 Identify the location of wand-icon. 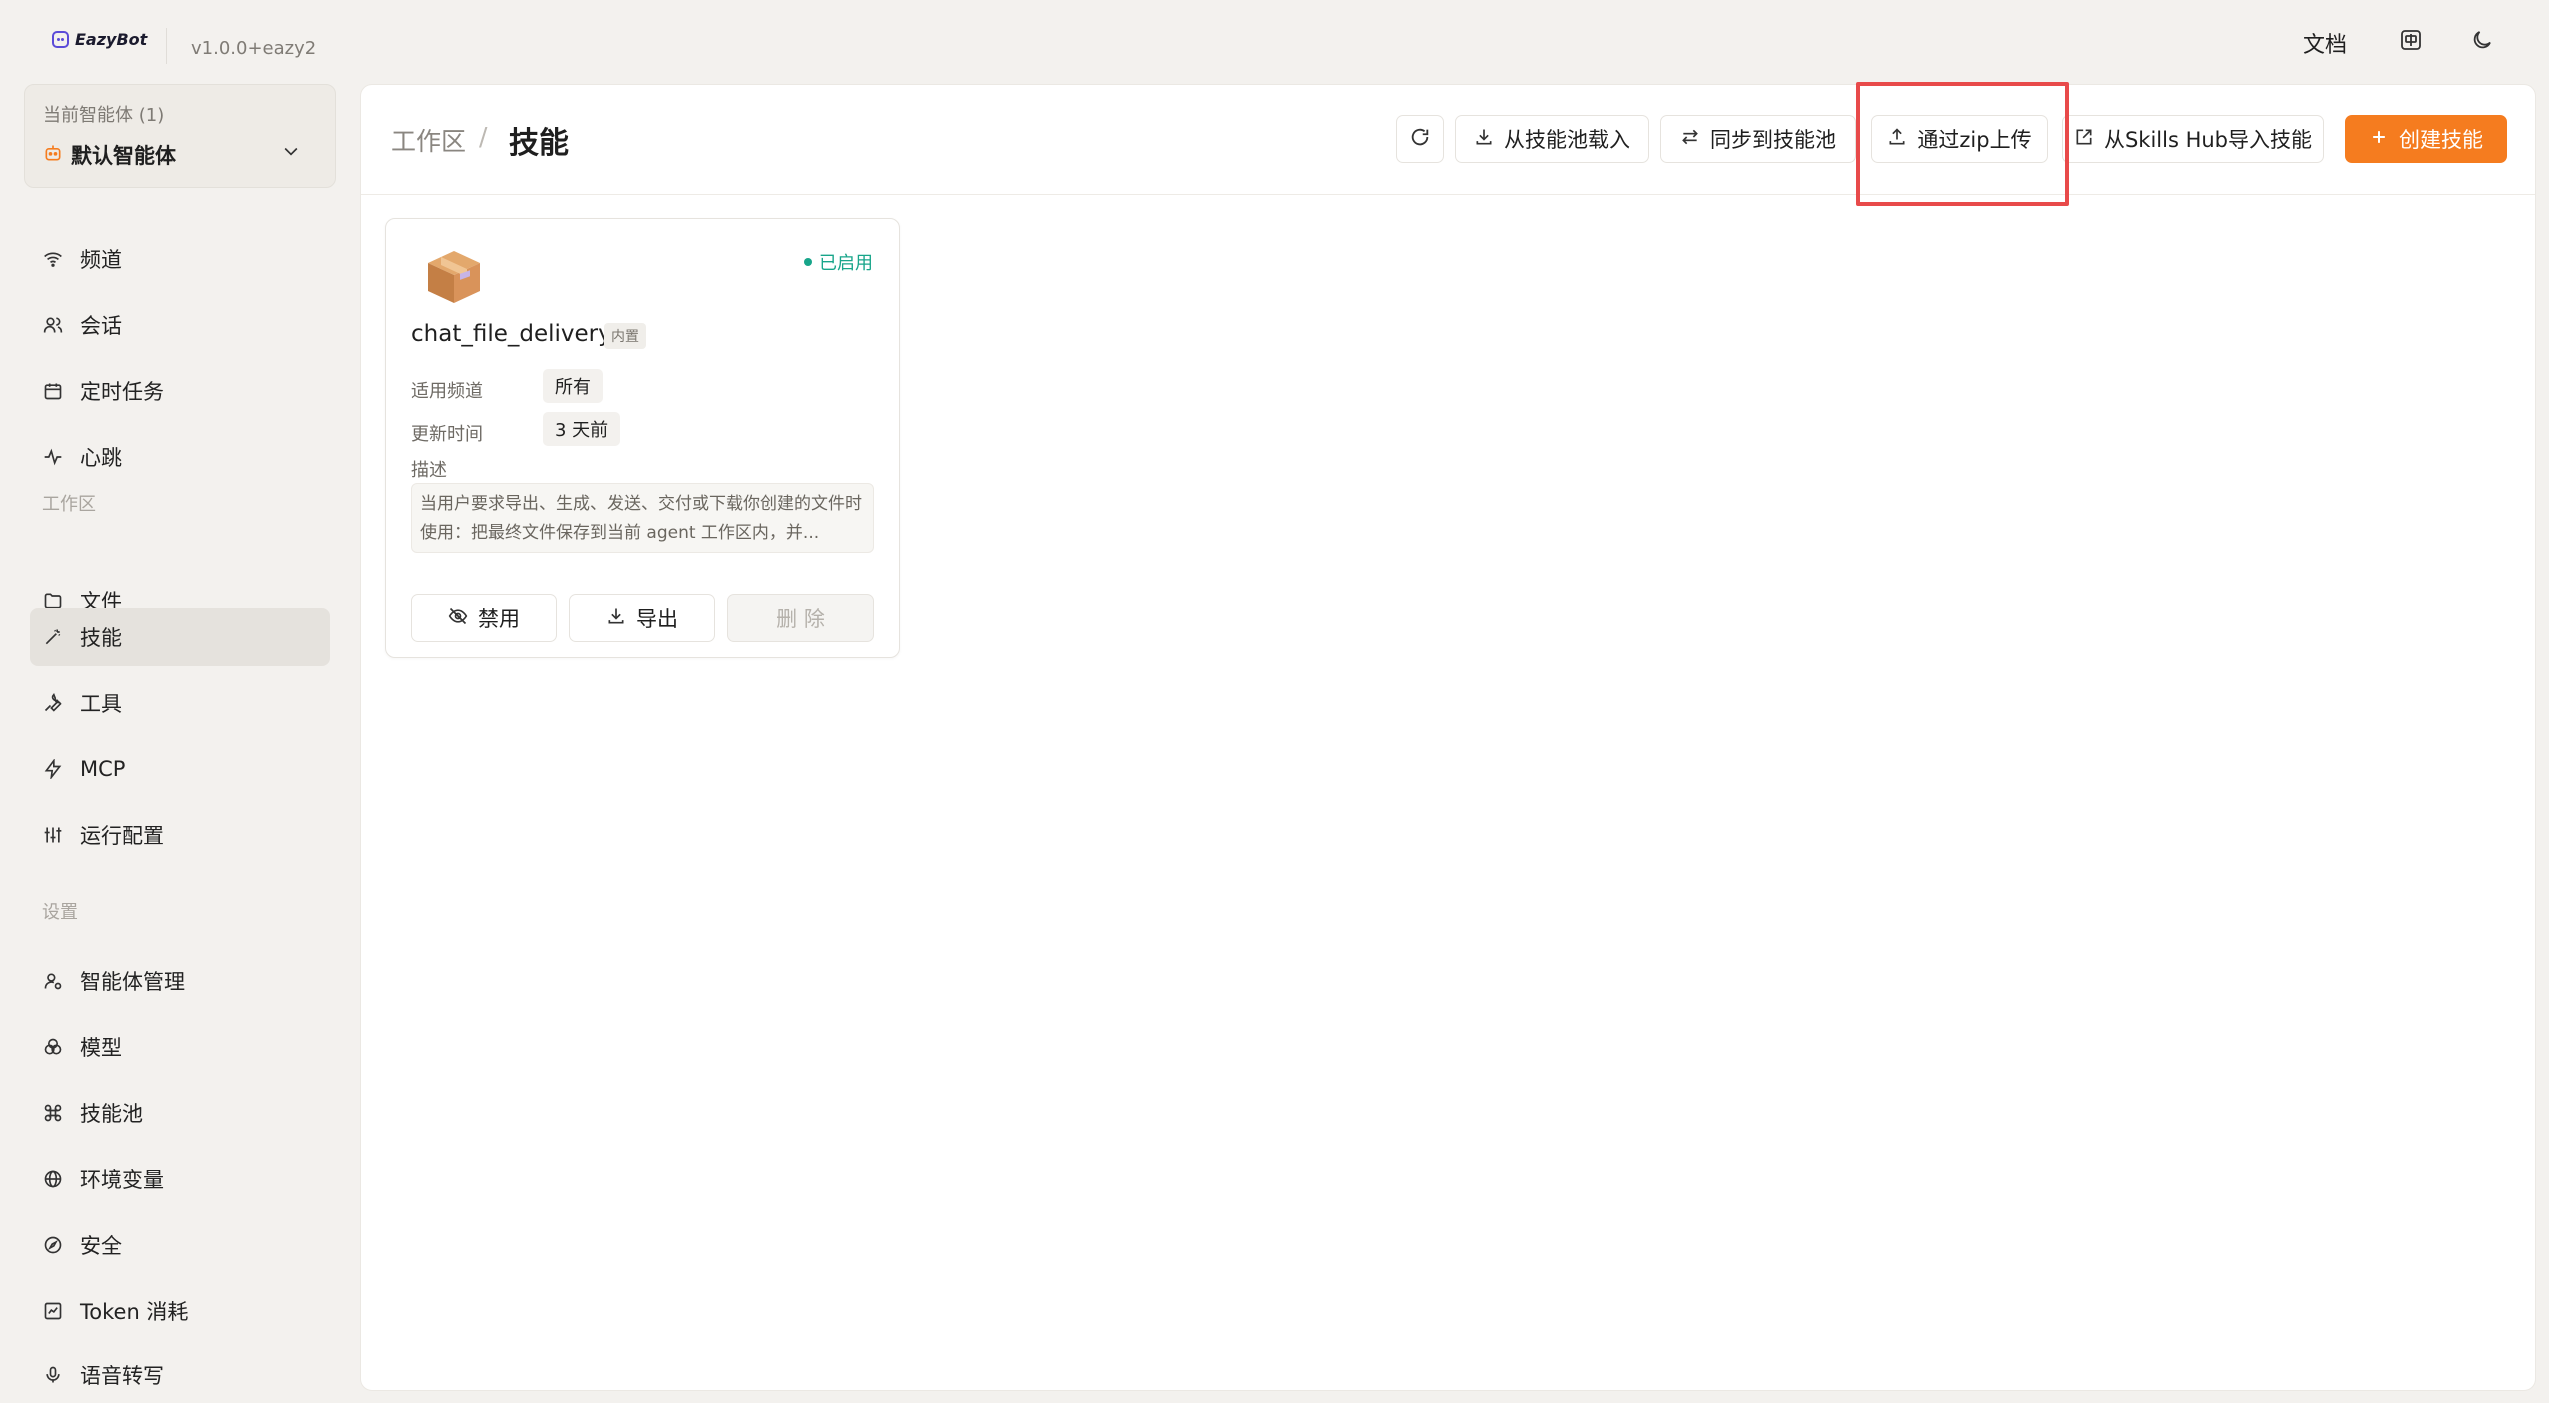
(53, 637).